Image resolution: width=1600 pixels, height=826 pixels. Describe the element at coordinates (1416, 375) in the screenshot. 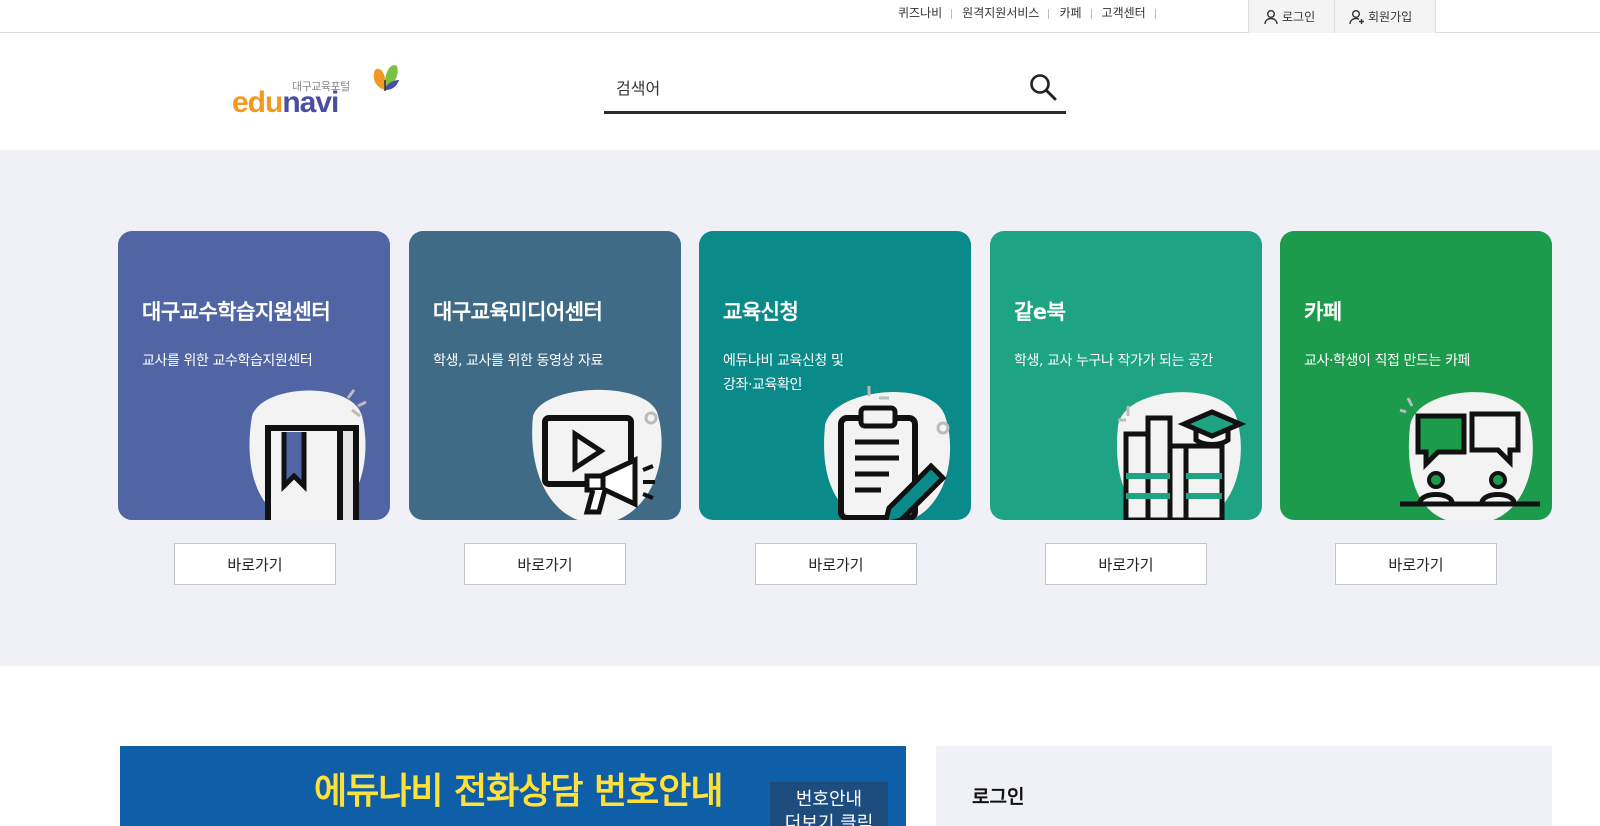

I see `card-cafe: 카페 교사·학생이 직접 만드는 카페` at that location.